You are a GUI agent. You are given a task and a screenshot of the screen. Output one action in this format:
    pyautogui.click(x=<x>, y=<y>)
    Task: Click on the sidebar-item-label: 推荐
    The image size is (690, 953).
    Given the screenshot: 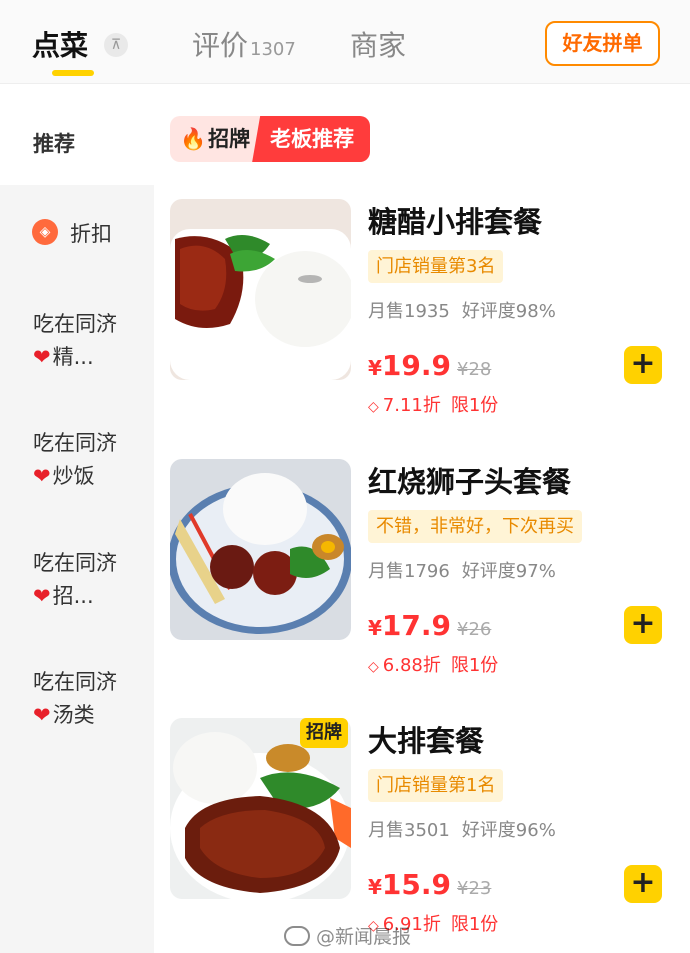 What is the action you would take?
    pyautogui.click(x=54, y=144)
    